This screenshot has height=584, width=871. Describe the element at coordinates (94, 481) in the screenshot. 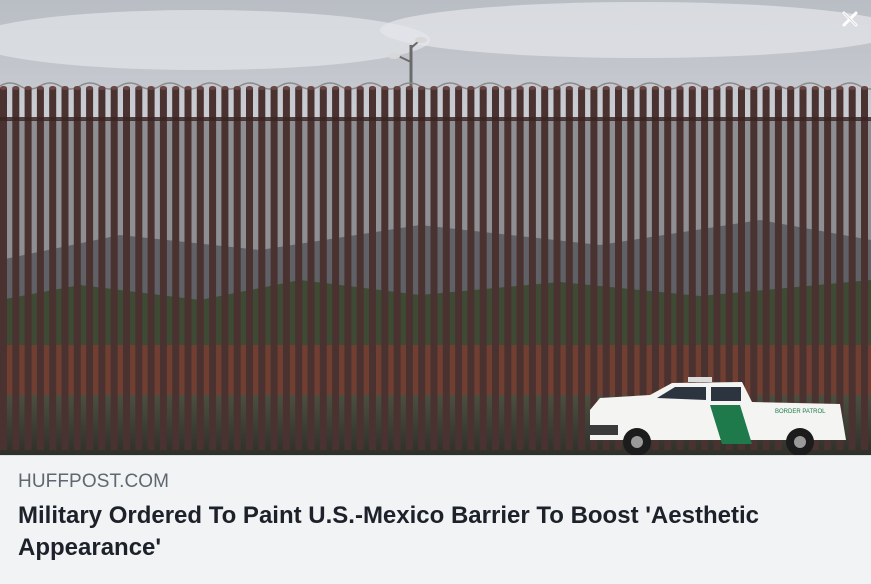

I see `source-domain: HUFFPOST.COM` at that location.